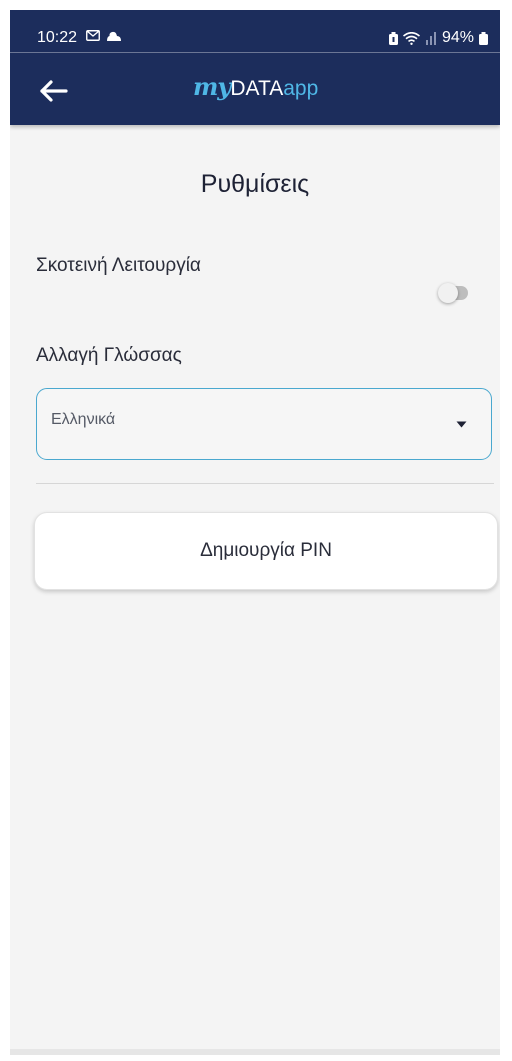 The width and height of the screenshot is (512, 1061). Describe the element at coordinates (255, 67) in the screenshot. I see `app-bar: 10:22 94% my DATA app` at that location.